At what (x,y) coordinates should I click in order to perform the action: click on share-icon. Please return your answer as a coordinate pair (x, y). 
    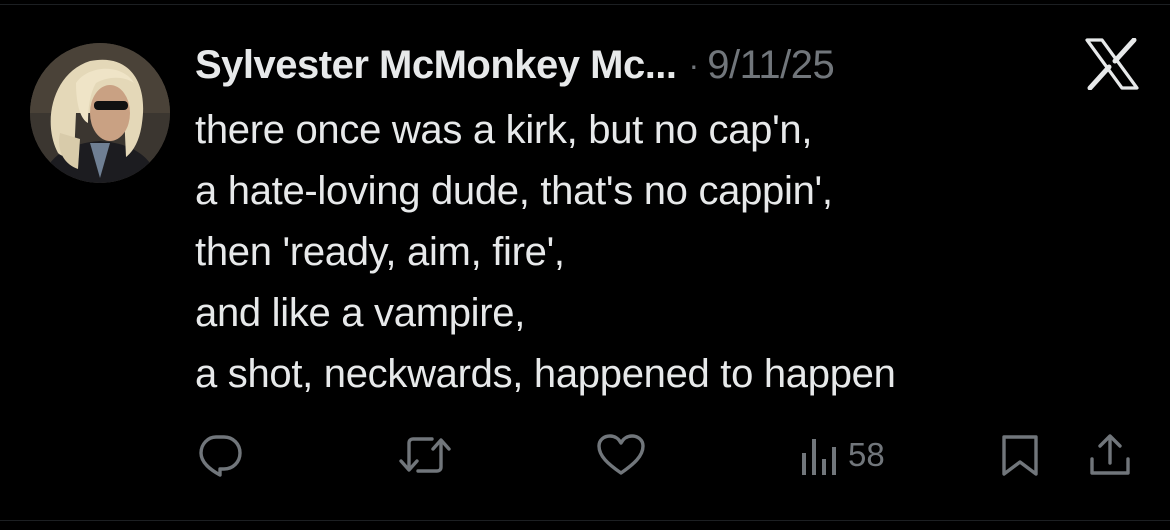
    Looking at the image, I should click on (1110, 454).